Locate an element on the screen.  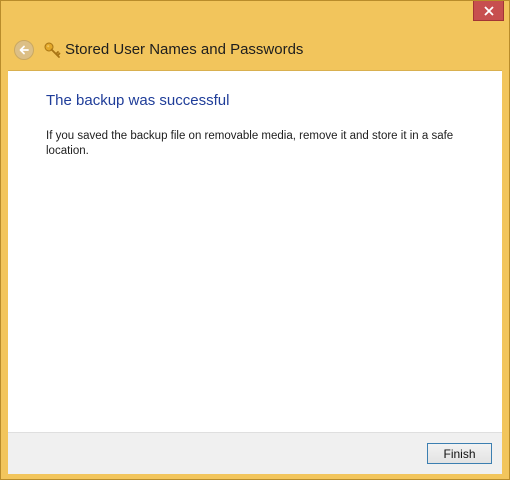
close-icon is located at coordinates (488, 10).